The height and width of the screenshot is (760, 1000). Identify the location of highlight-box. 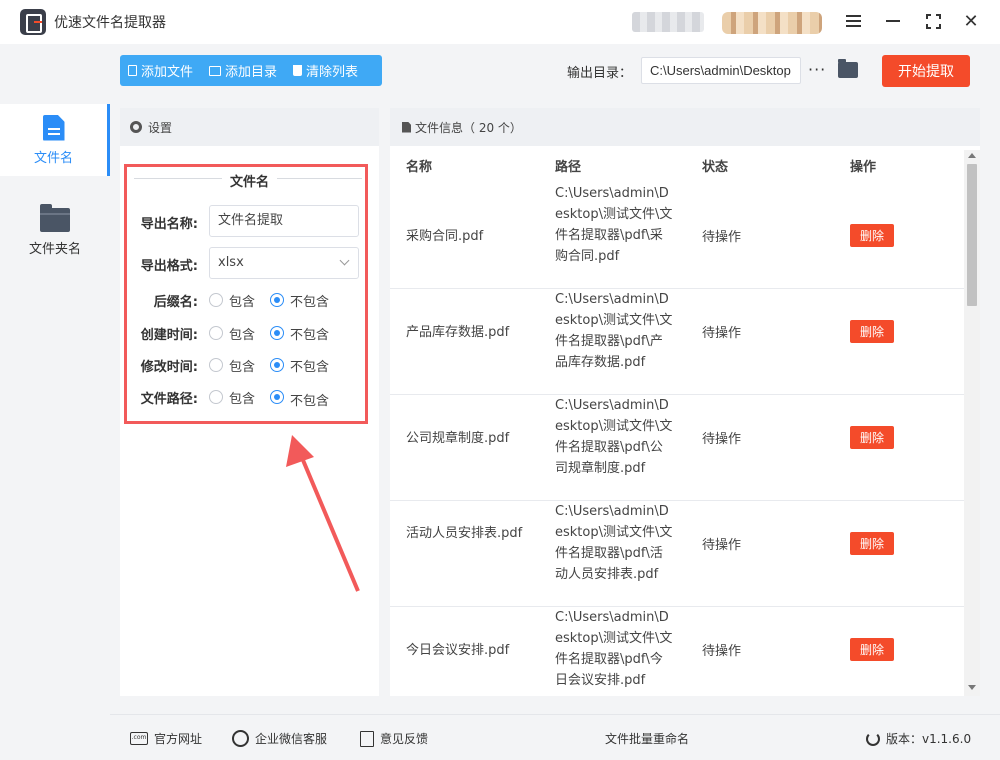
(246, 294).